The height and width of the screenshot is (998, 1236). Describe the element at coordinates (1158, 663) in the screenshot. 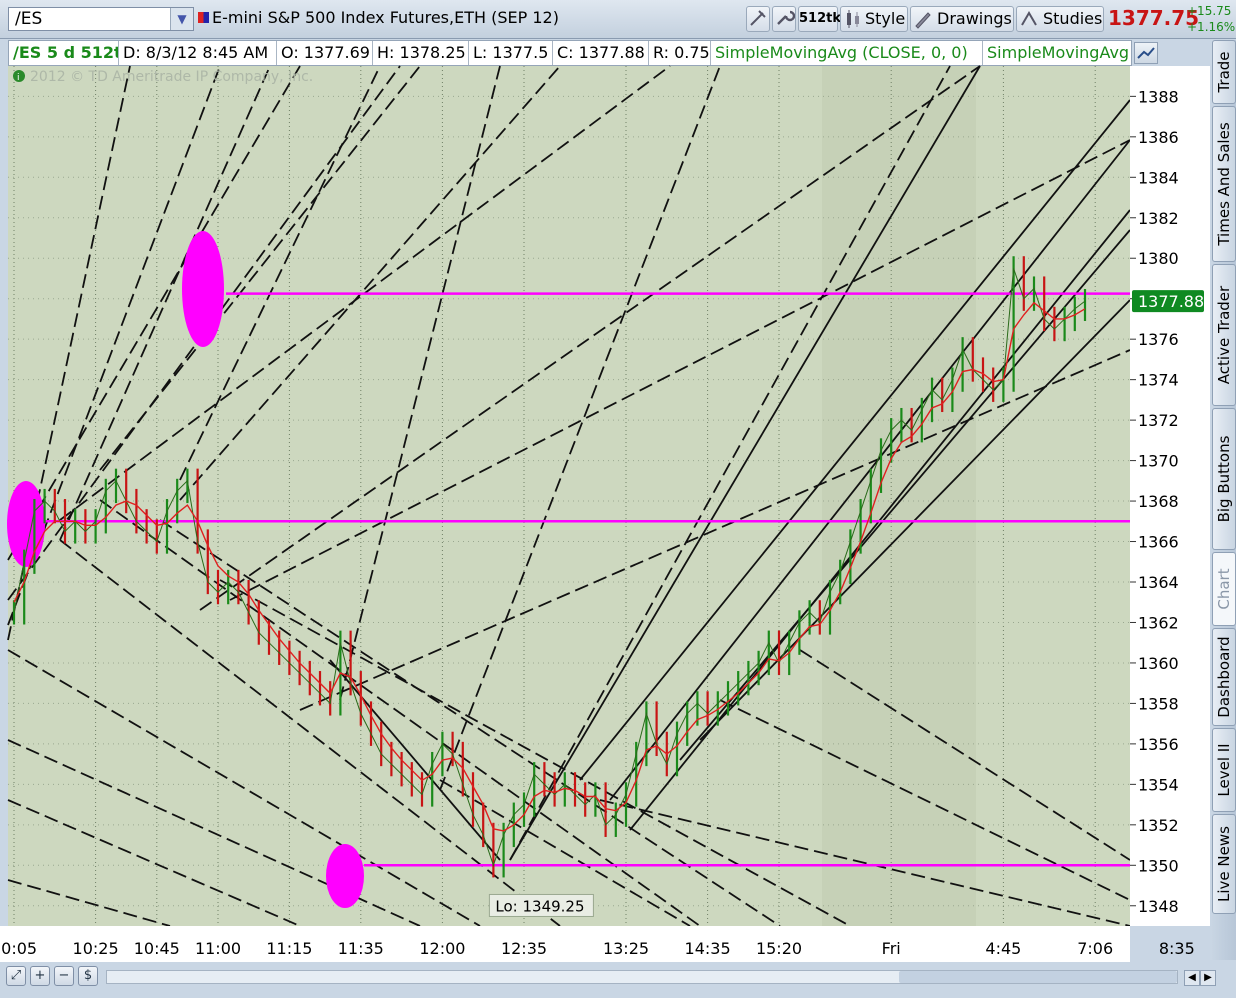

I see `price-tick-label: 1360` at that location.